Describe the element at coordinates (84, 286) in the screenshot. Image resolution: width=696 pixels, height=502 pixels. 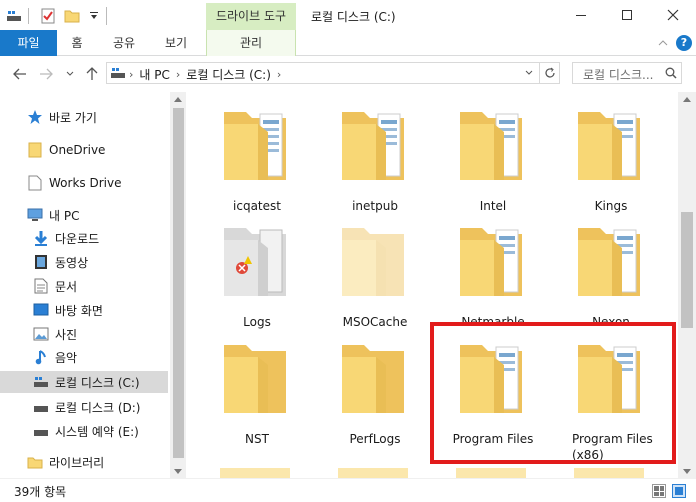
I see `nav-item-documents: 문서` at that location.